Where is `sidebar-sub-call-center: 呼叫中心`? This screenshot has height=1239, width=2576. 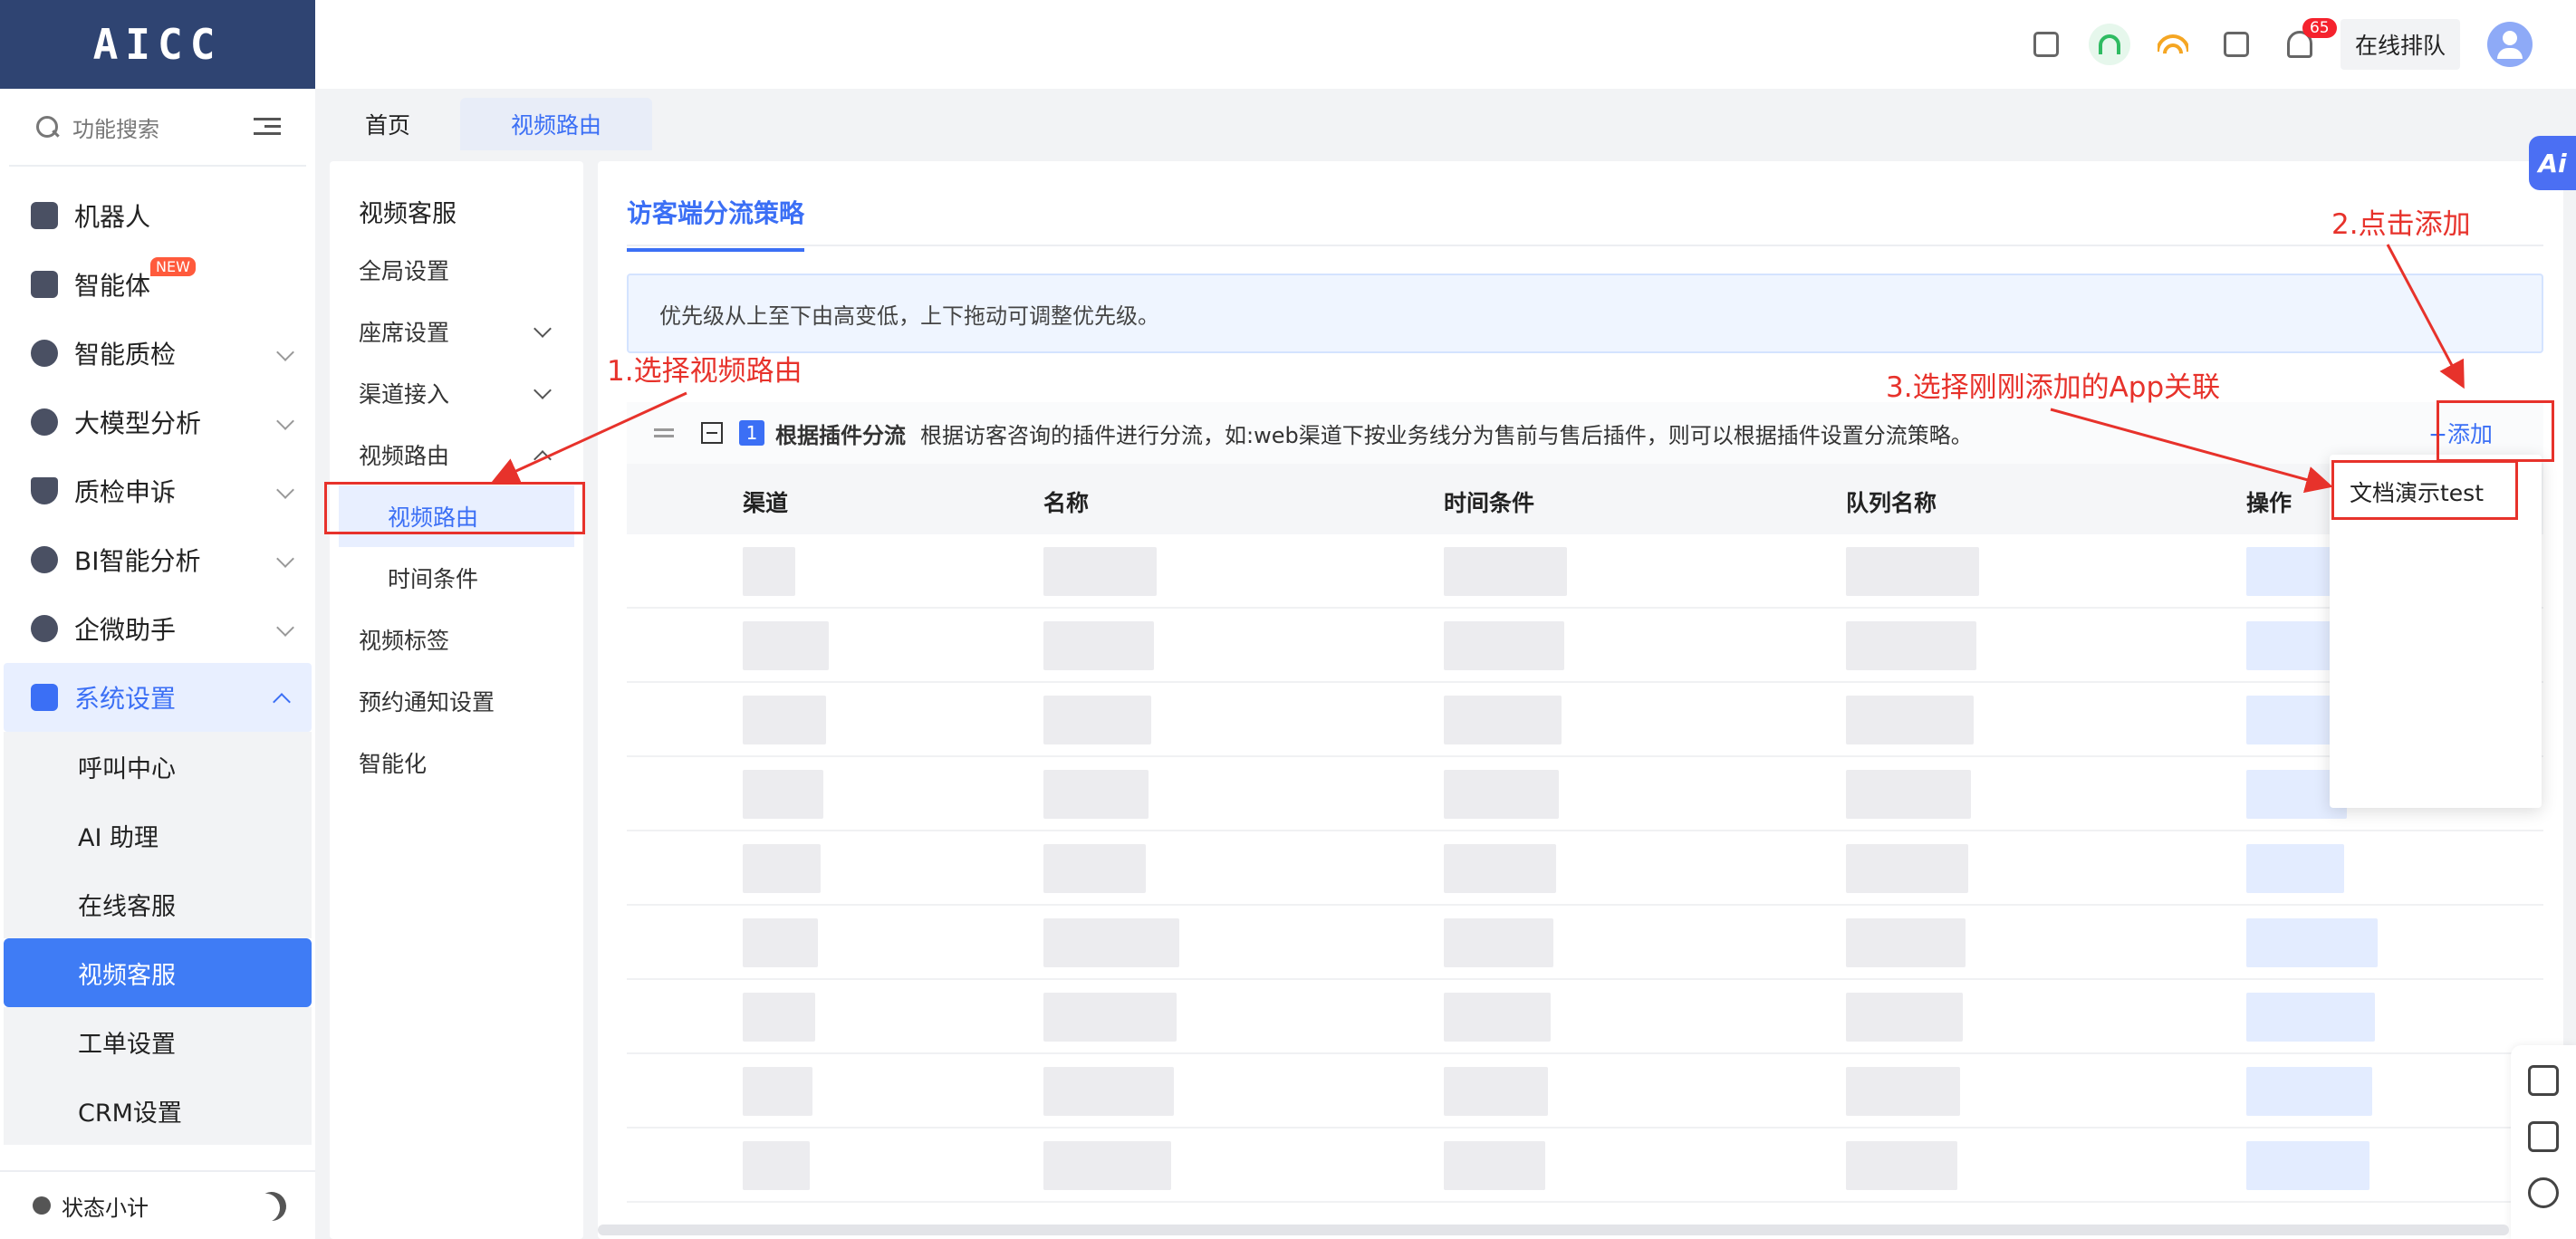 sidebar-sub-call-center: 呼叫中心 is located at coordinates (158, 766).